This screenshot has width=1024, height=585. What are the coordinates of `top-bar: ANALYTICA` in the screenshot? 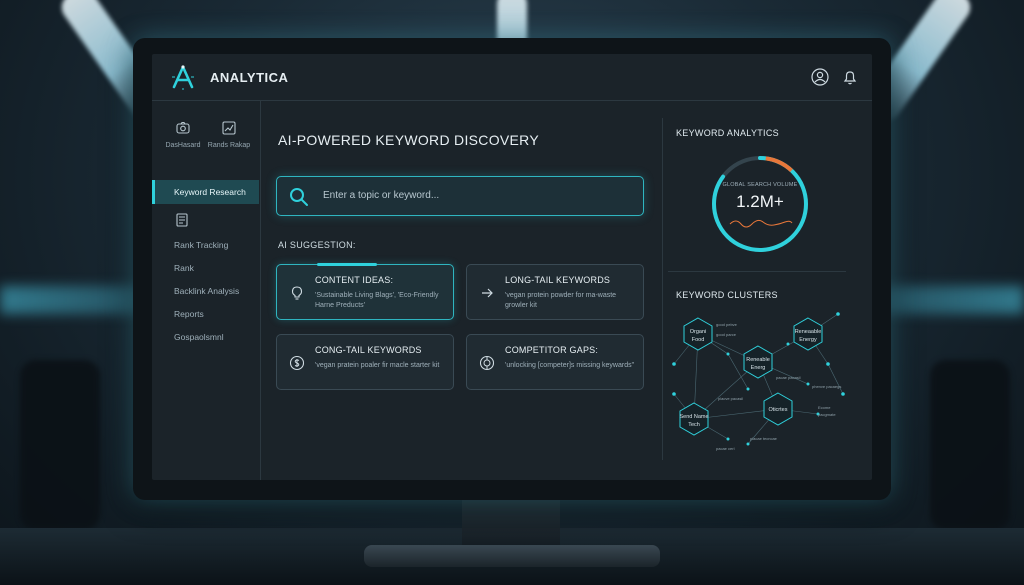 It's located at (512, 77).